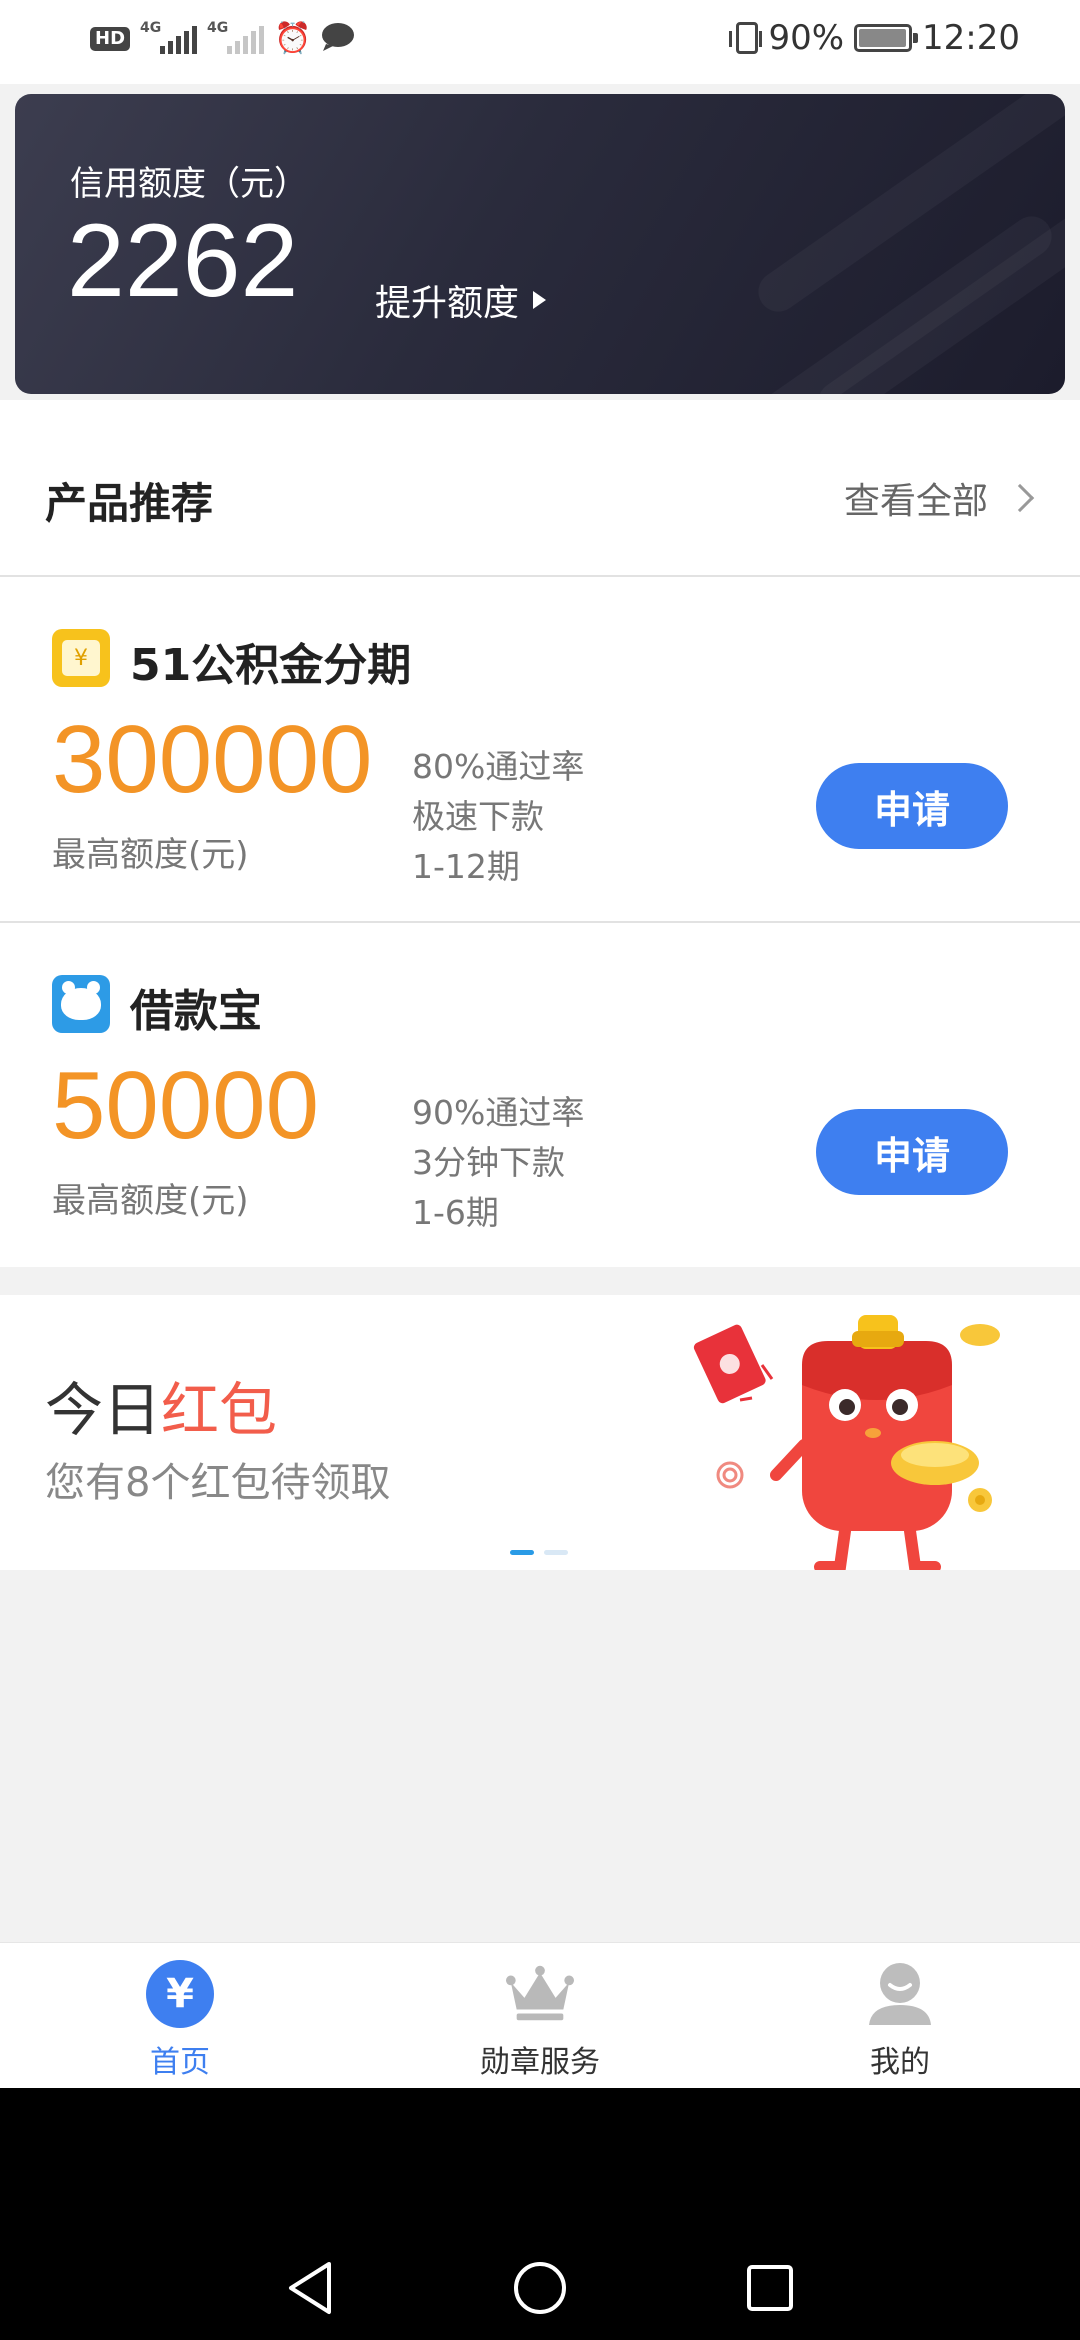 This screenshot has height=2340, width=1080. I want to click on chevron-right-icon, so click(1020, 498).